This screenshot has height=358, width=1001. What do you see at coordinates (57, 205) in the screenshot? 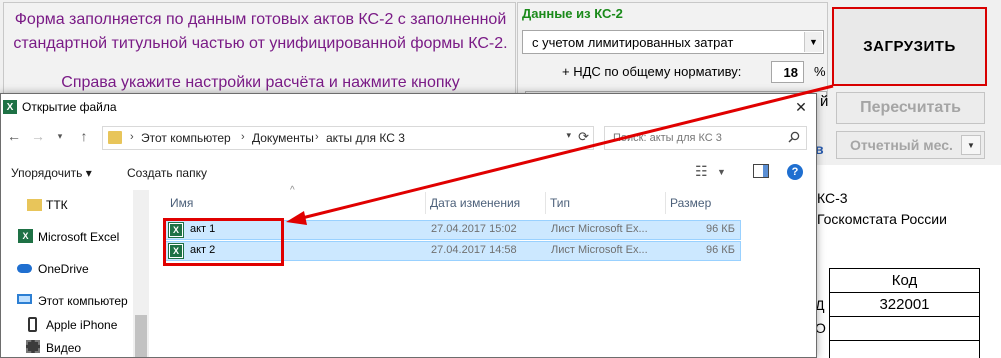
I see `nav-item-label: ТТК` at bounding box center [57, 205].